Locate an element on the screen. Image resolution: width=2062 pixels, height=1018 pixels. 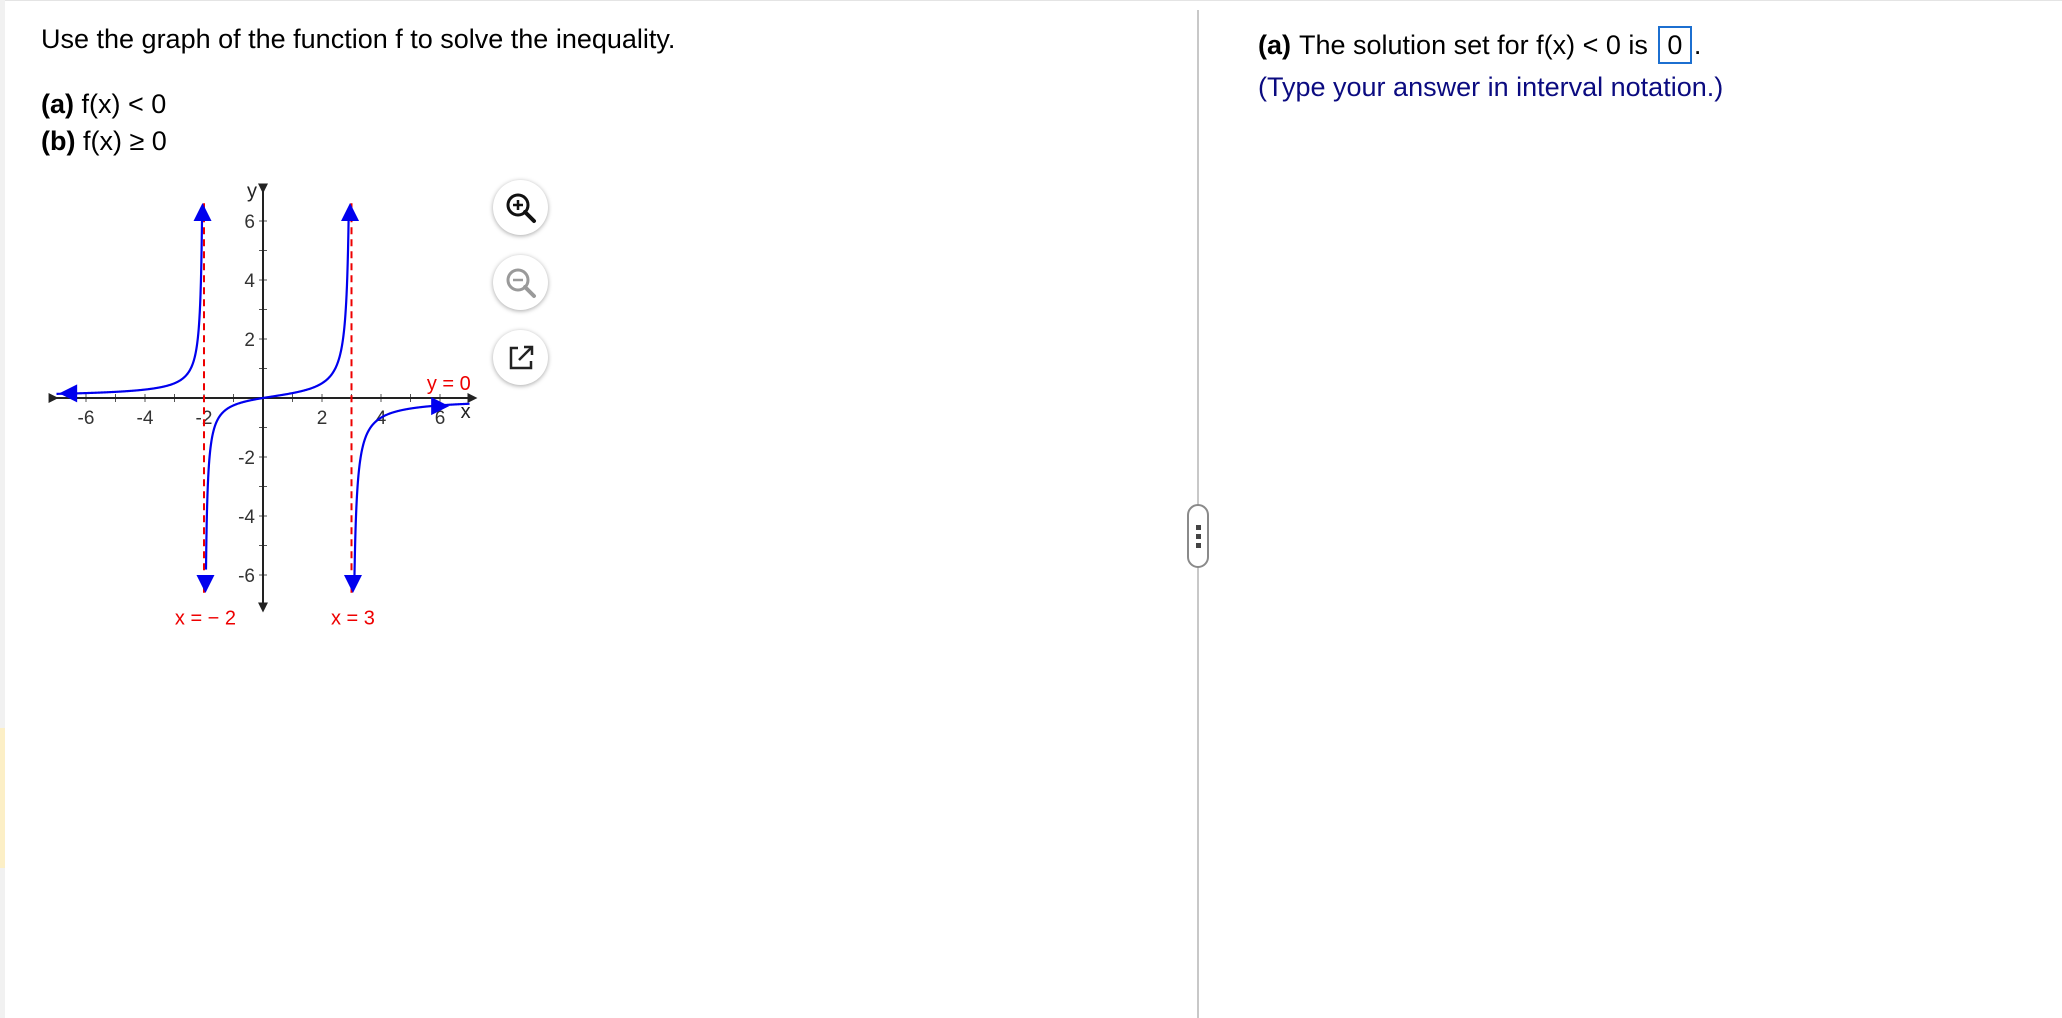
y-tick-label: 4 is located at coordinates (249, 281).